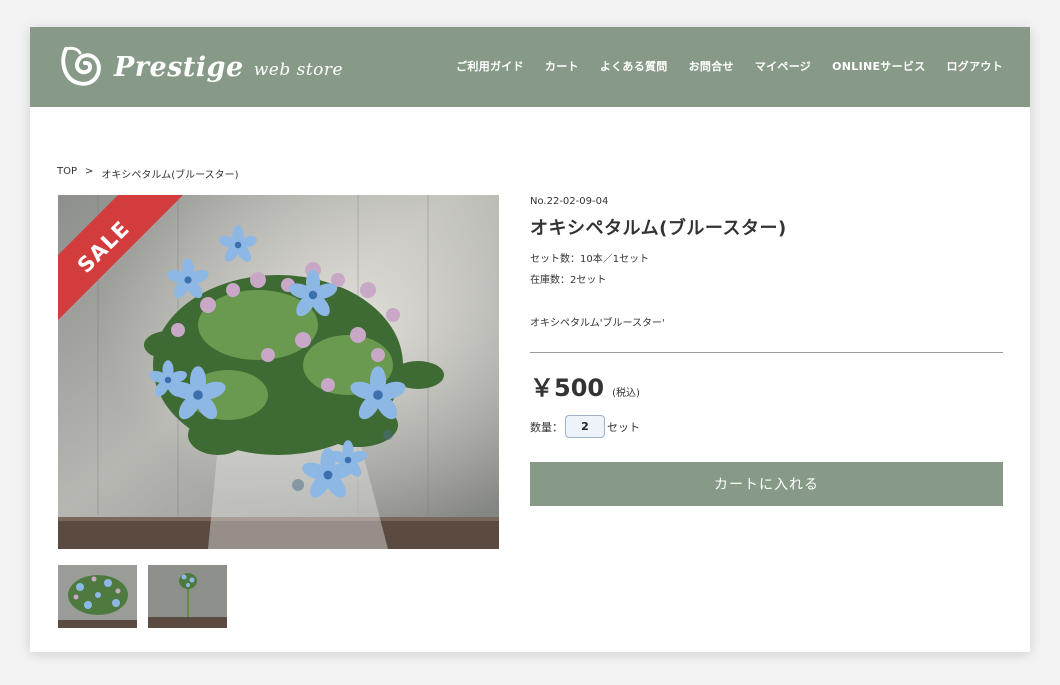 The image size is (1060, 685). I want to click on tax-note: (税込), so click(626, 393).